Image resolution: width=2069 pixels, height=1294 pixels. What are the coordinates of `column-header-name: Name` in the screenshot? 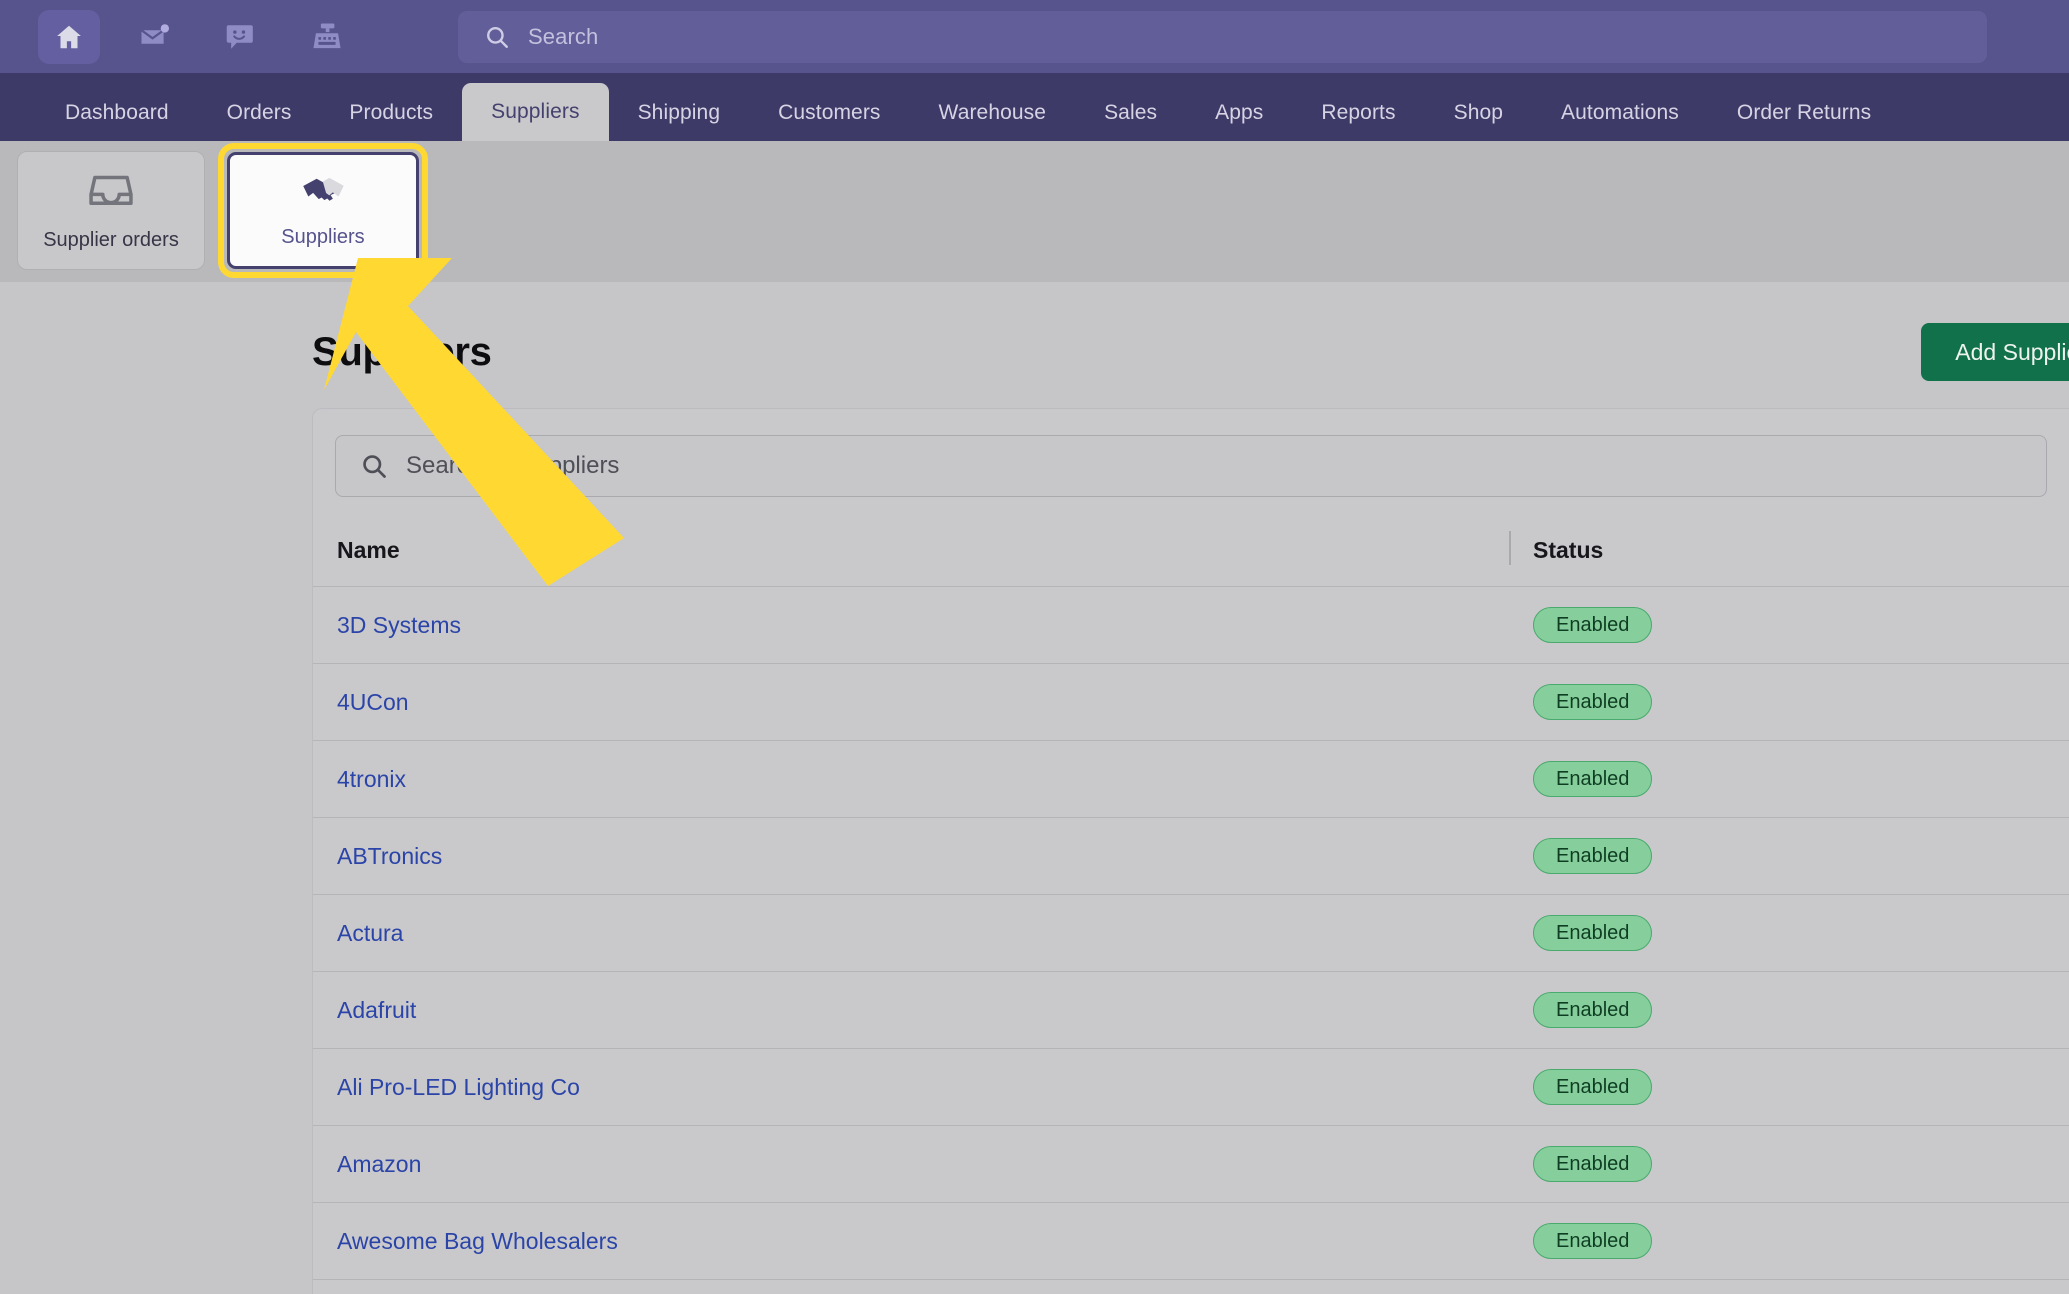 It's located at (911, 555).